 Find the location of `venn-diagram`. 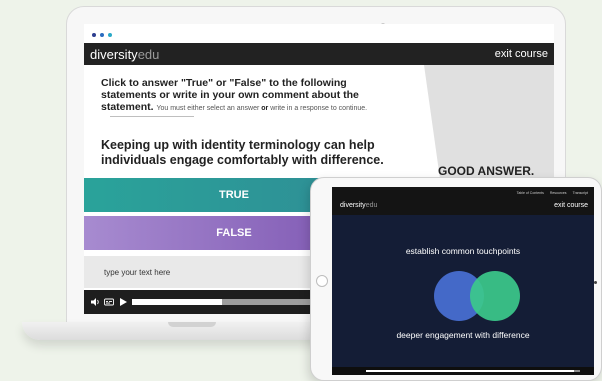

venn-diagram is located at coordinates (477, 296).